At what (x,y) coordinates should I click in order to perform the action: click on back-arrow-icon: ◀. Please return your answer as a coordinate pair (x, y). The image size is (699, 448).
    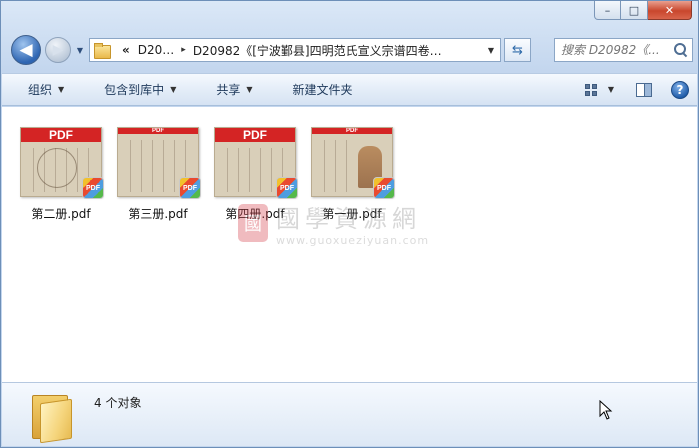
    Looking at the image, I should click on (26, 50).